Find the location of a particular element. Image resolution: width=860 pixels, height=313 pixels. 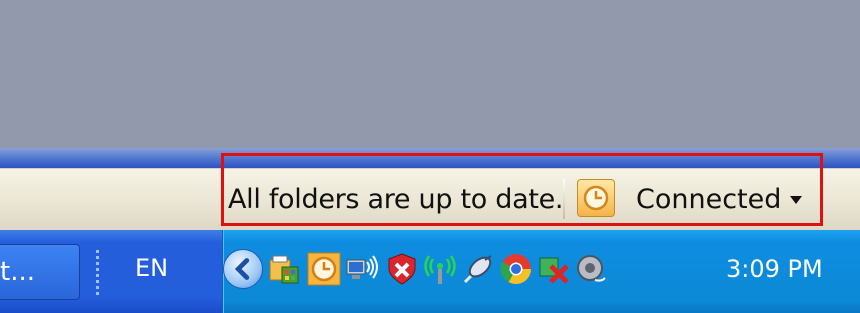

speaker-icon is located at coordinates (592, 269).